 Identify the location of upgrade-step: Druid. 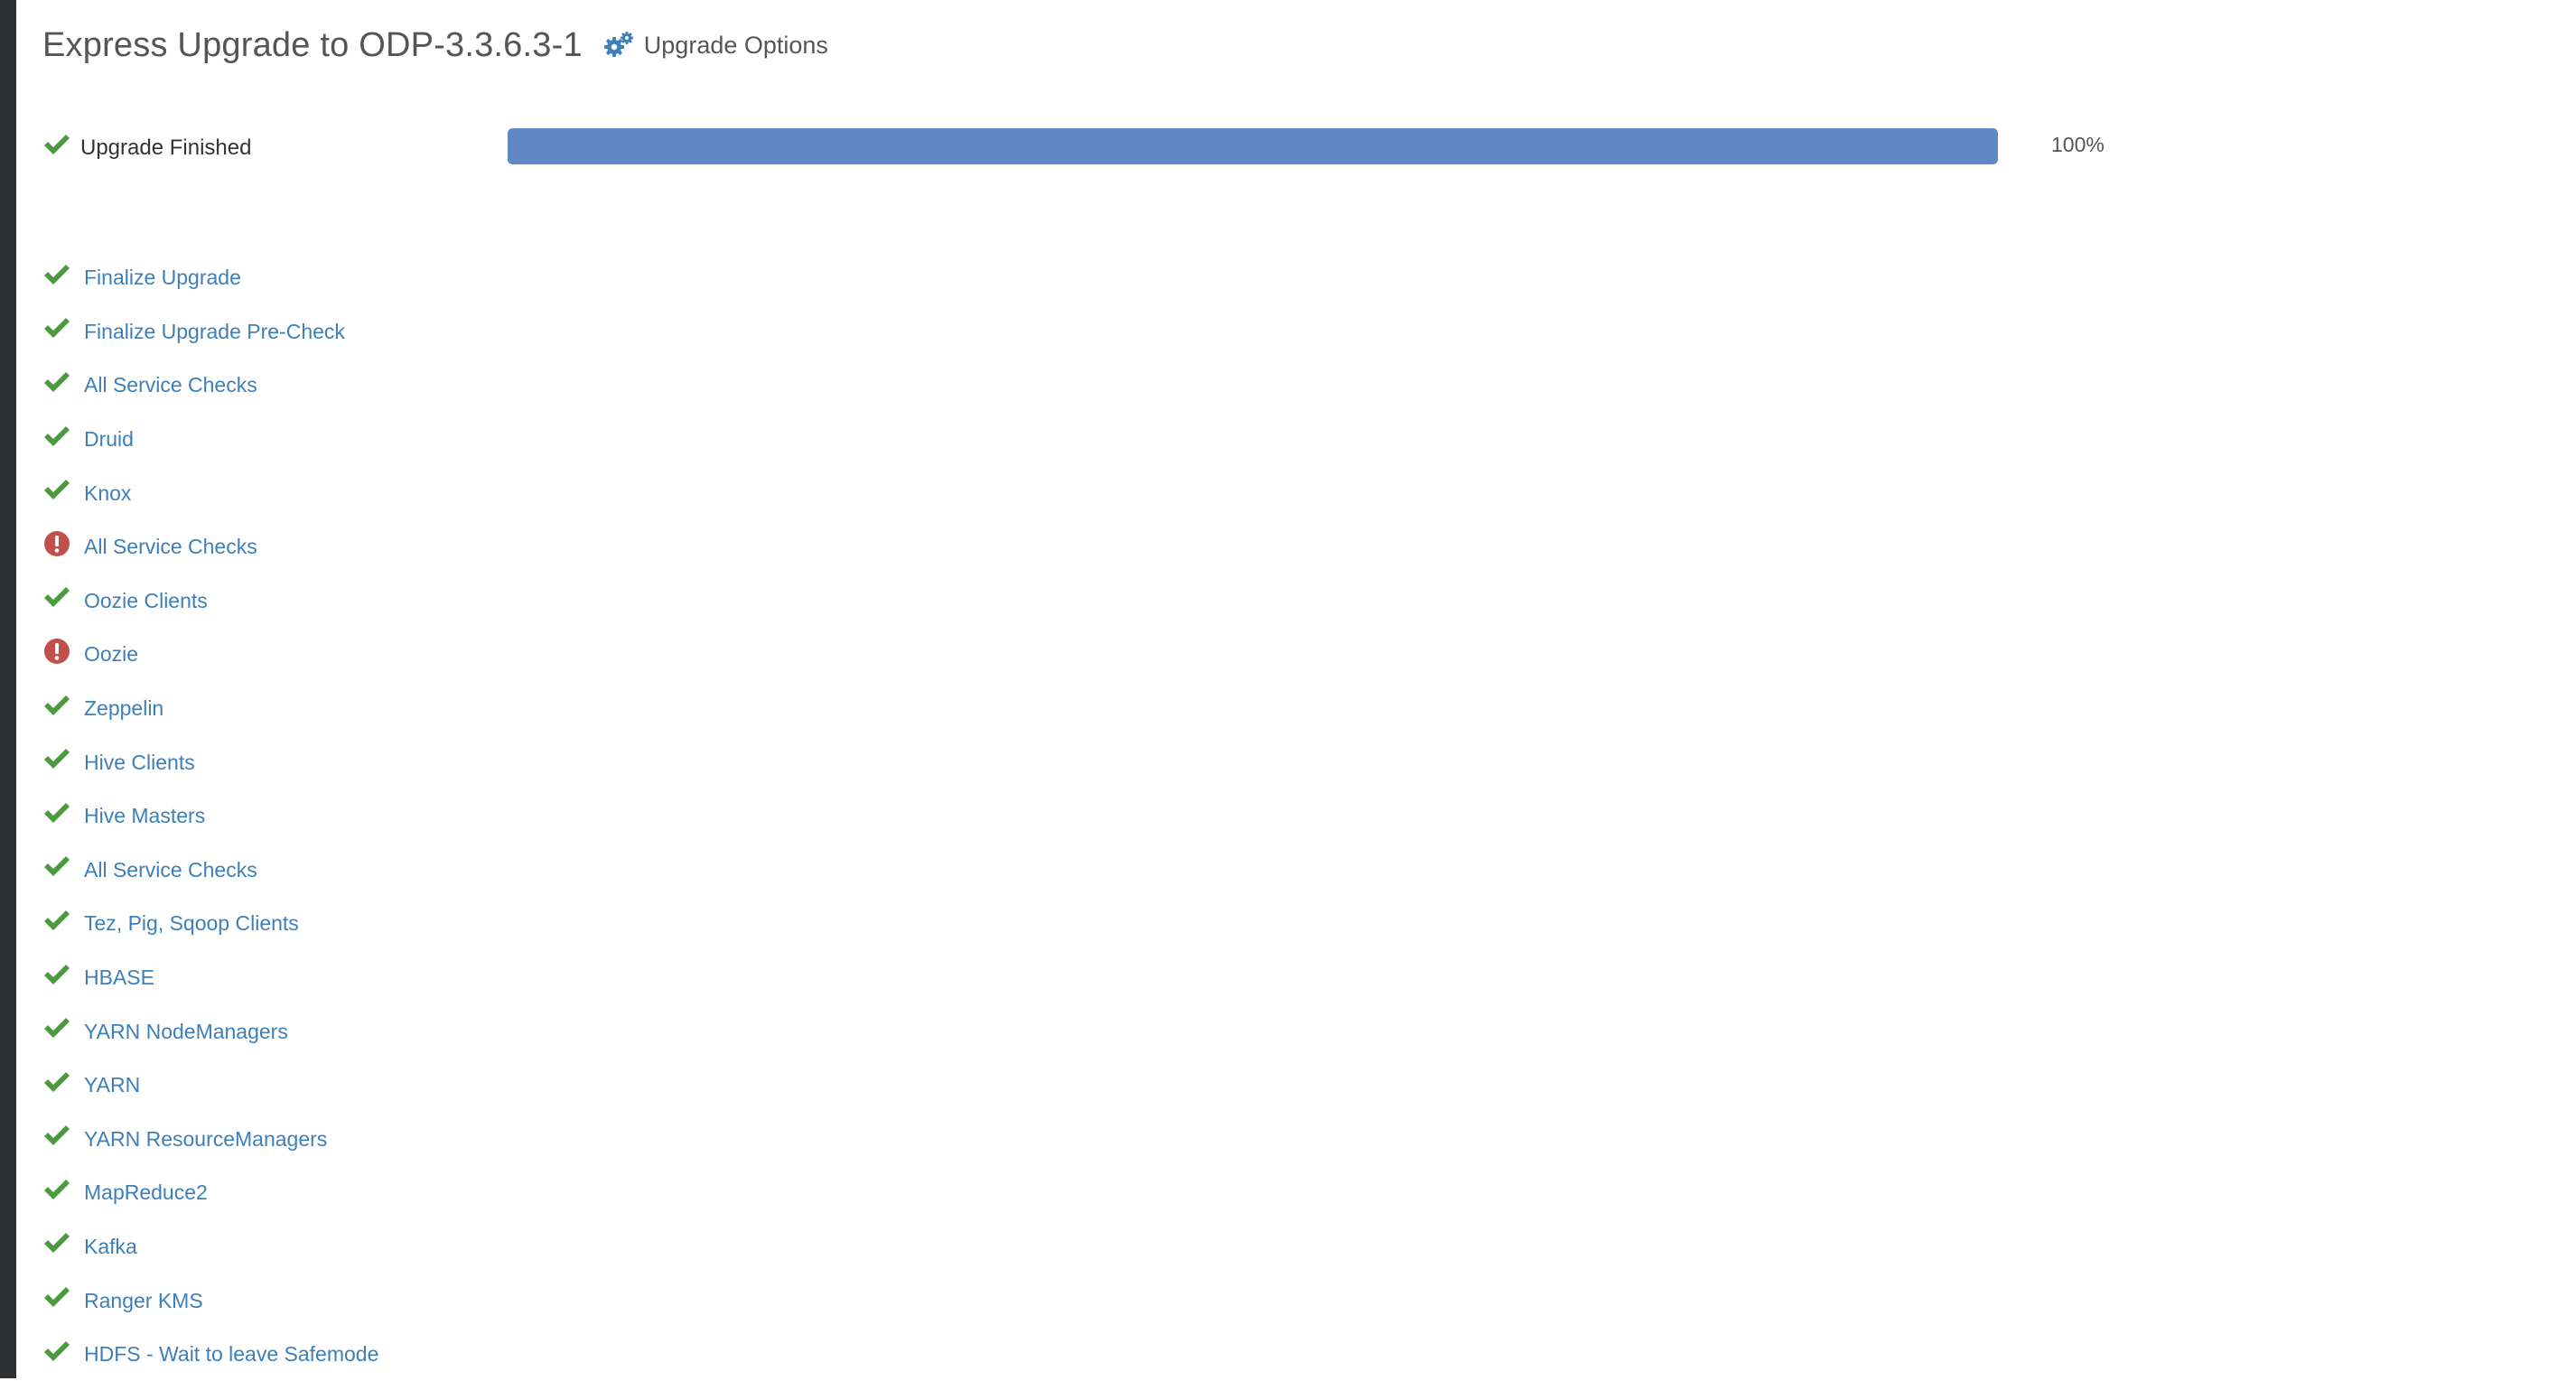
(210, 440).